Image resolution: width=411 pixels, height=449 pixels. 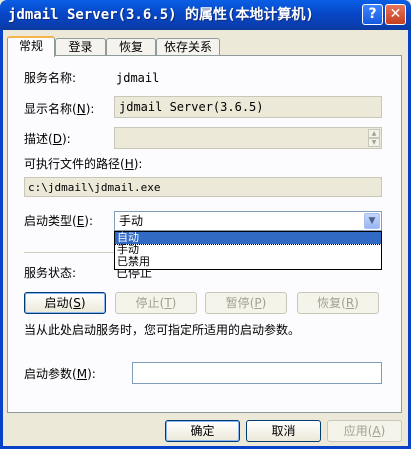 What do you see at coordinates (50, 78) in the screenshot?
I see `service-name-label: 服务名称:` at bounding box center [50, 78].